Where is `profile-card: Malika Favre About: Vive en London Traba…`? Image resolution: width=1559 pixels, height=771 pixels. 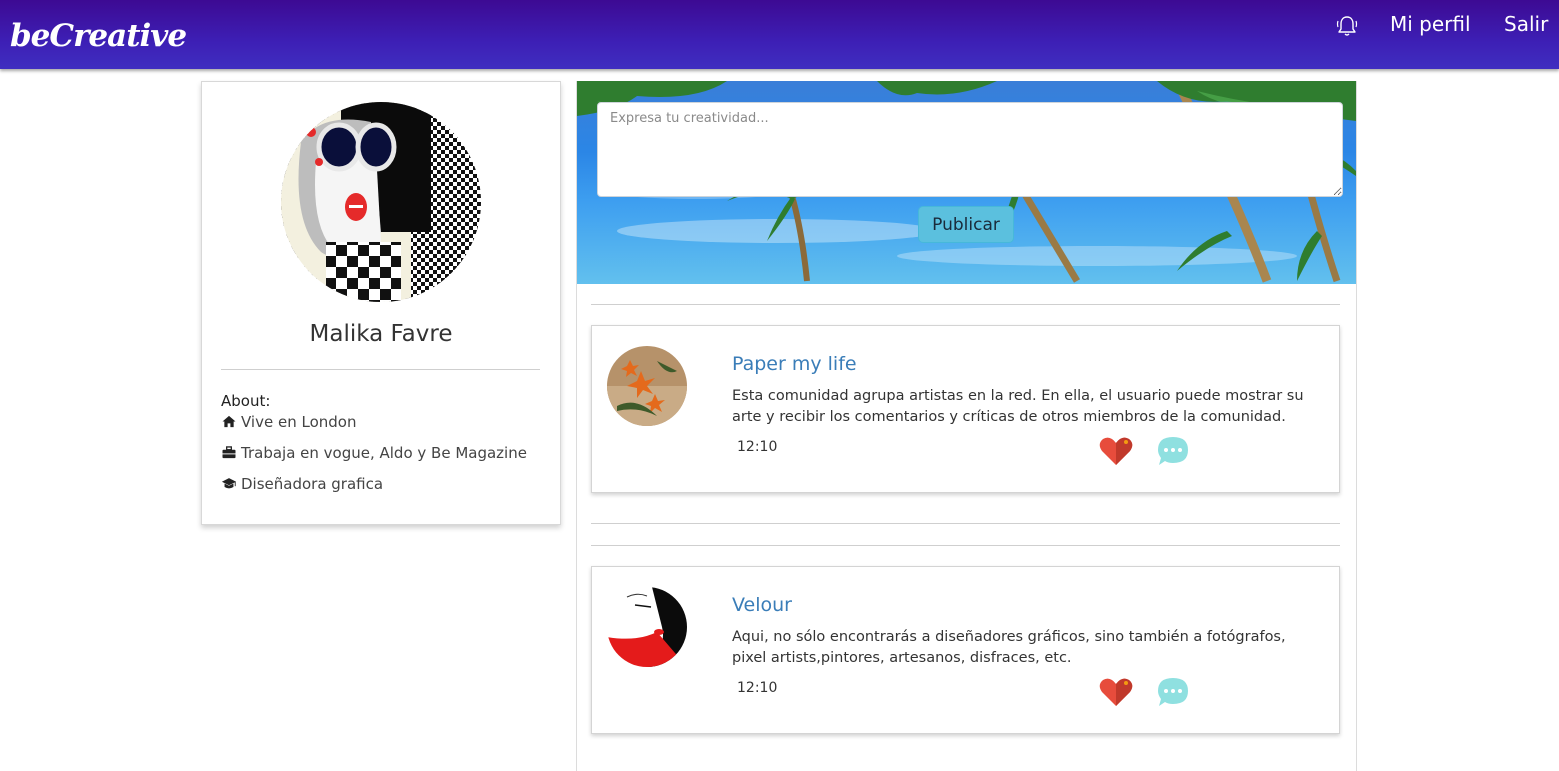 profile-card: Malika Favre About: Vive en London Traba… is located at coordinates (381, 303).